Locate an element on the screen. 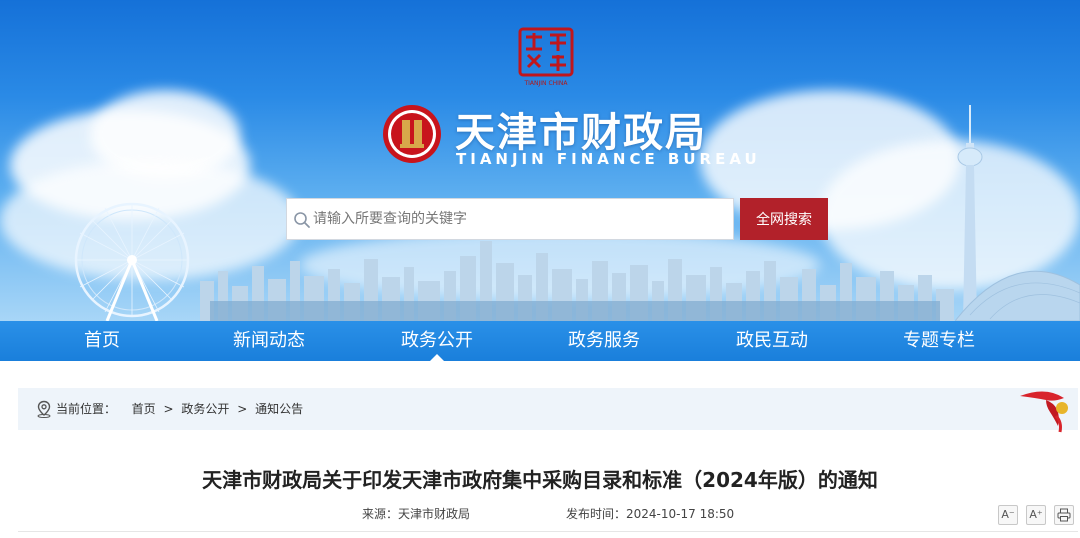 The image size is (1080, 538). printer-icon is located at coordinates (1064, 515).